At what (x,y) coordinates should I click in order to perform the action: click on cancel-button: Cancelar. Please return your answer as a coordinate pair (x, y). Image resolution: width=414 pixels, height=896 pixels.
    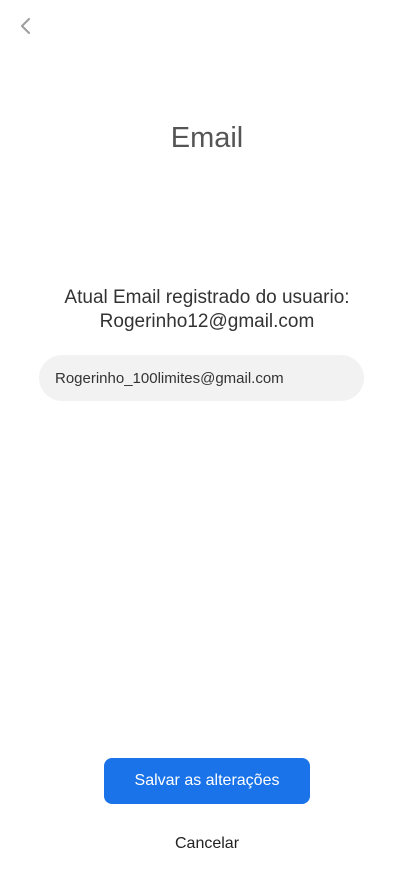
    Looking at the image, I should click on (207, 844).